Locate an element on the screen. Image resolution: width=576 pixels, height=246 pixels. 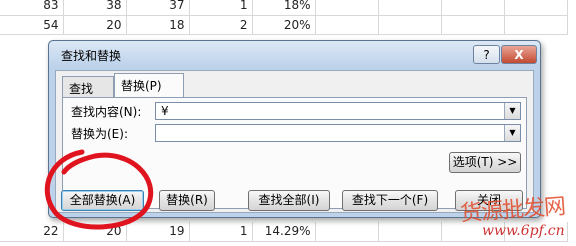
tab-find: 查找(D) is located at coordinates (88, 93).